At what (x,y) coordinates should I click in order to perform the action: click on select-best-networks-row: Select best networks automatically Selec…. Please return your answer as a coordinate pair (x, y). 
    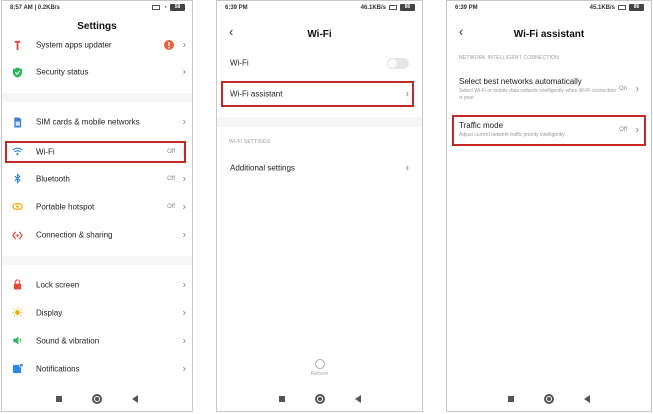
    Looking at the image, I should click on (550, 89).